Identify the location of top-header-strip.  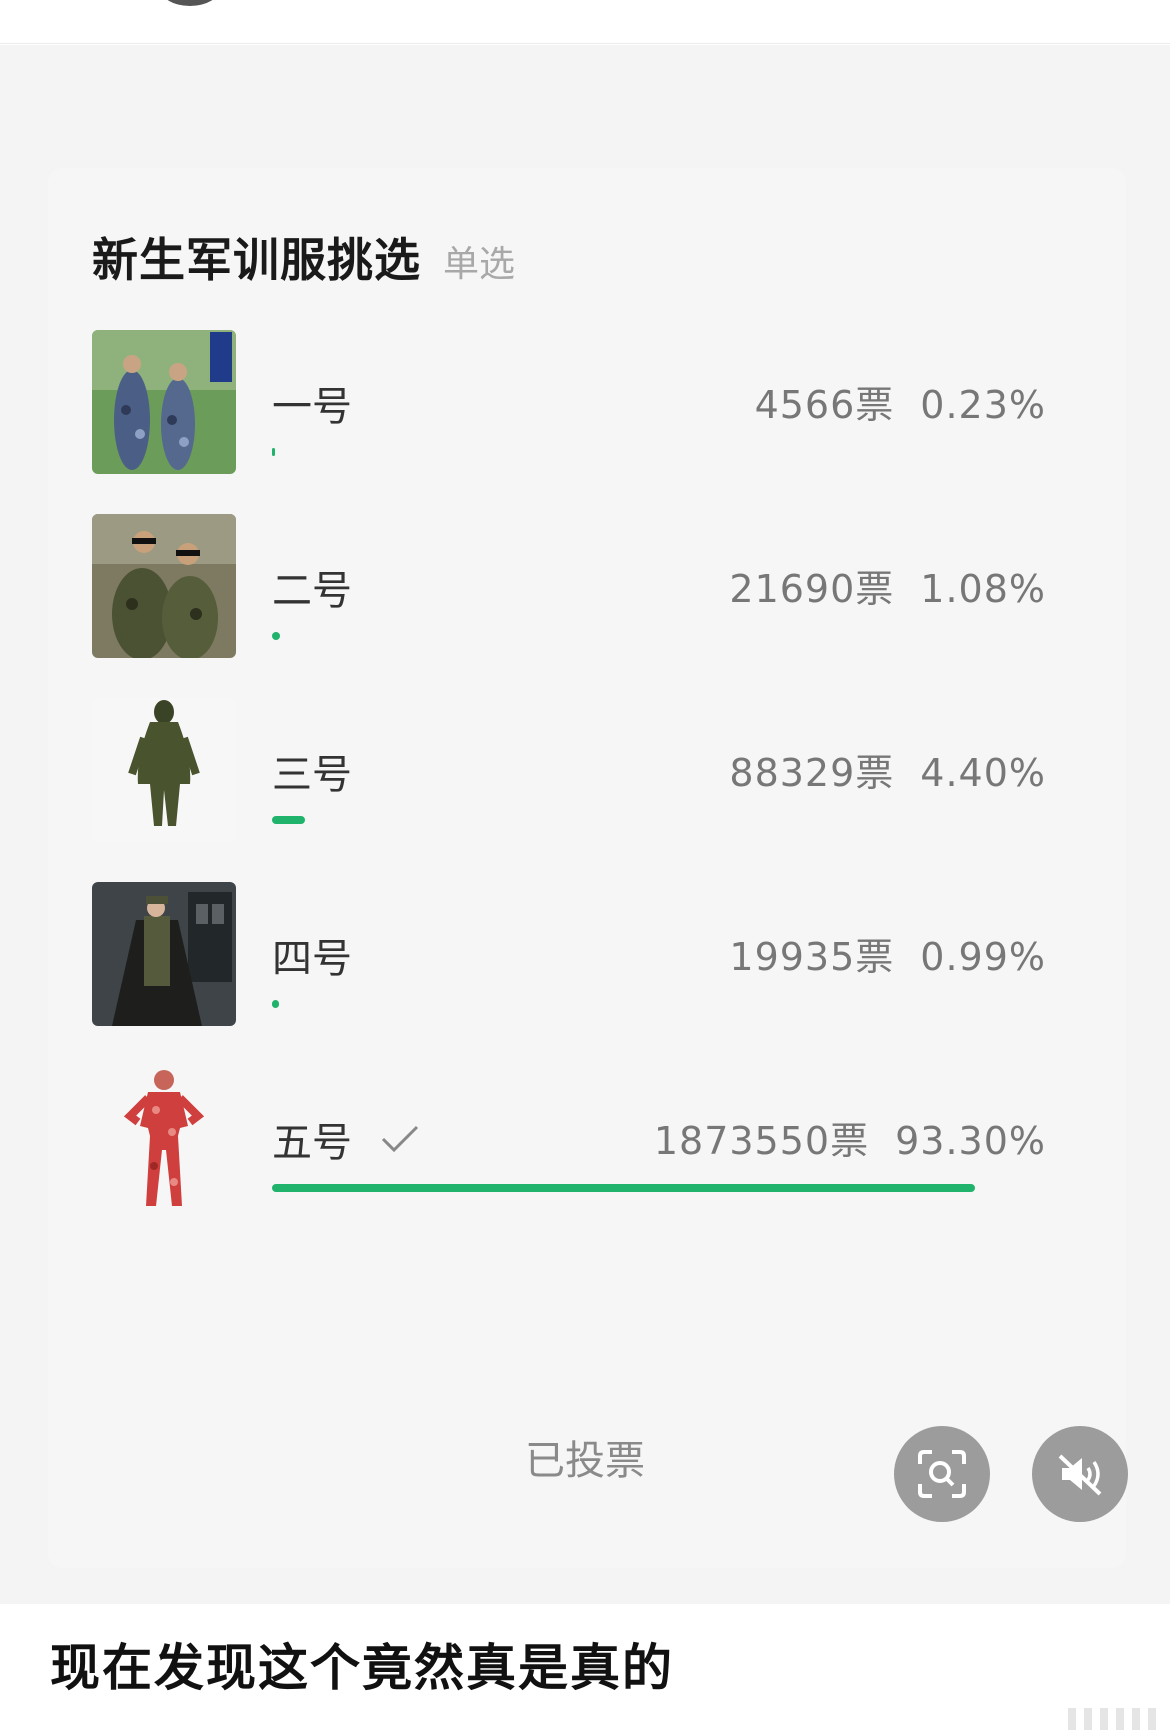
(585, 22).